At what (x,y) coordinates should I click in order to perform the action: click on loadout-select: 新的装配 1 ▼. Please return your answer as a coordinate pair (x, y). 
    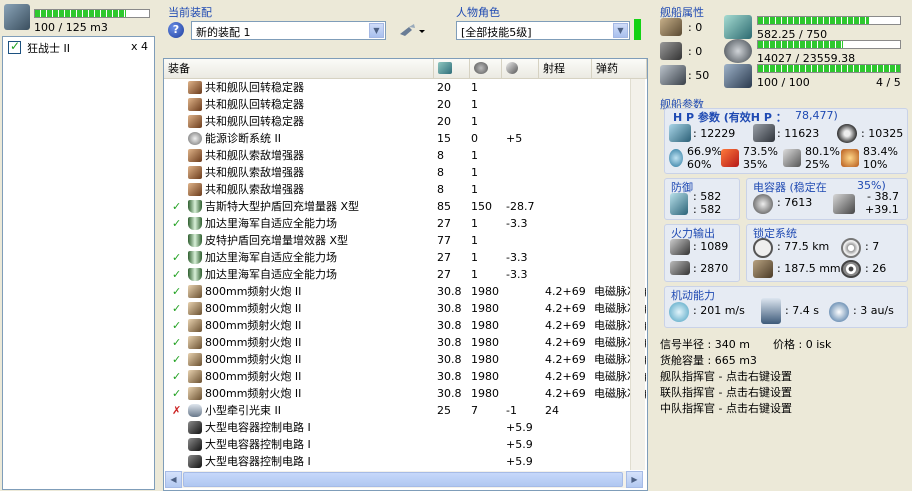
    Looking at the image, I should click on (288, 30).